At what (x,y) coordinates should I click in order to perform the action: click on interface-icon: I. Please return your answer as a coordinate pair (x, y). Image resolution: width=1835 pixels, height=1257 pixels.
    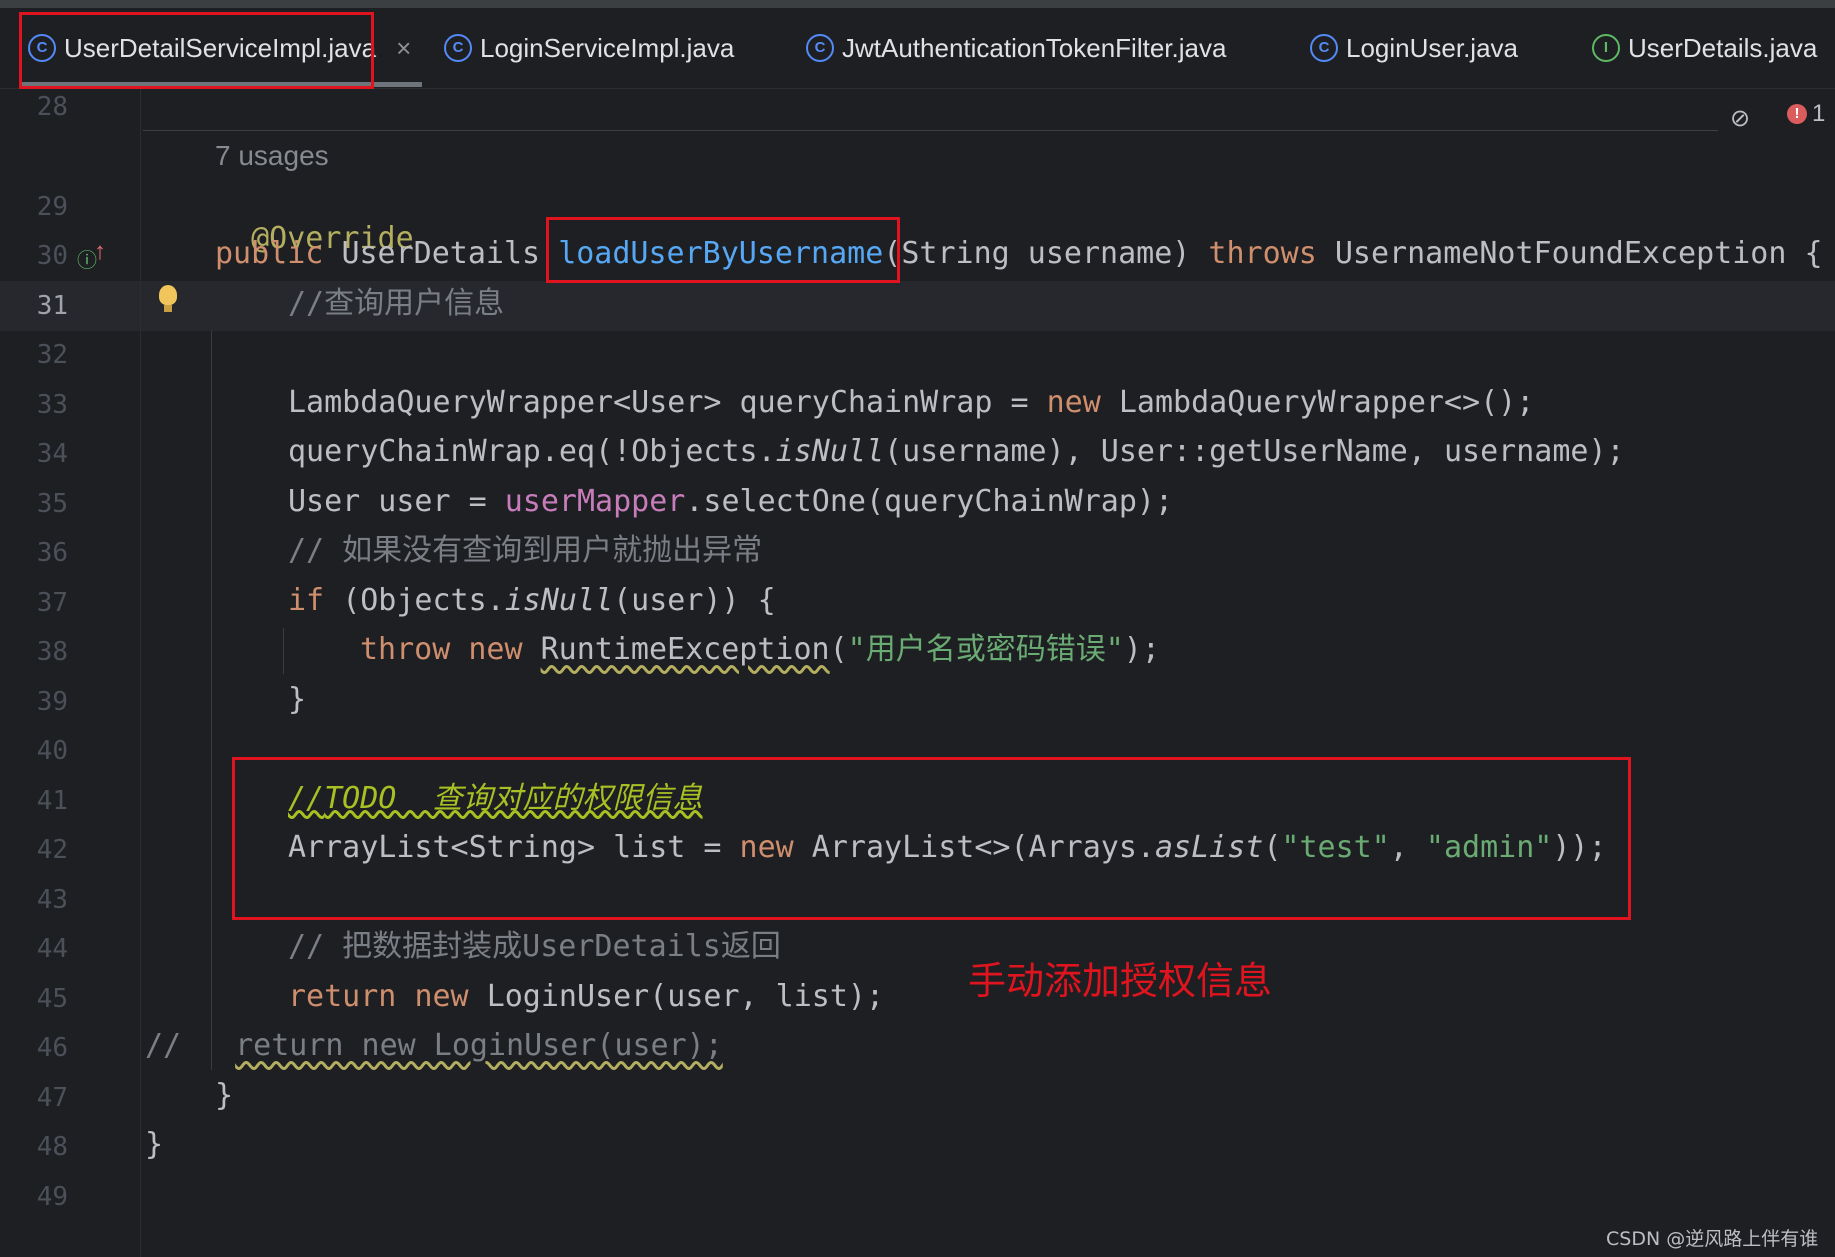
    Looking at the image, I should click on (1606, 48).